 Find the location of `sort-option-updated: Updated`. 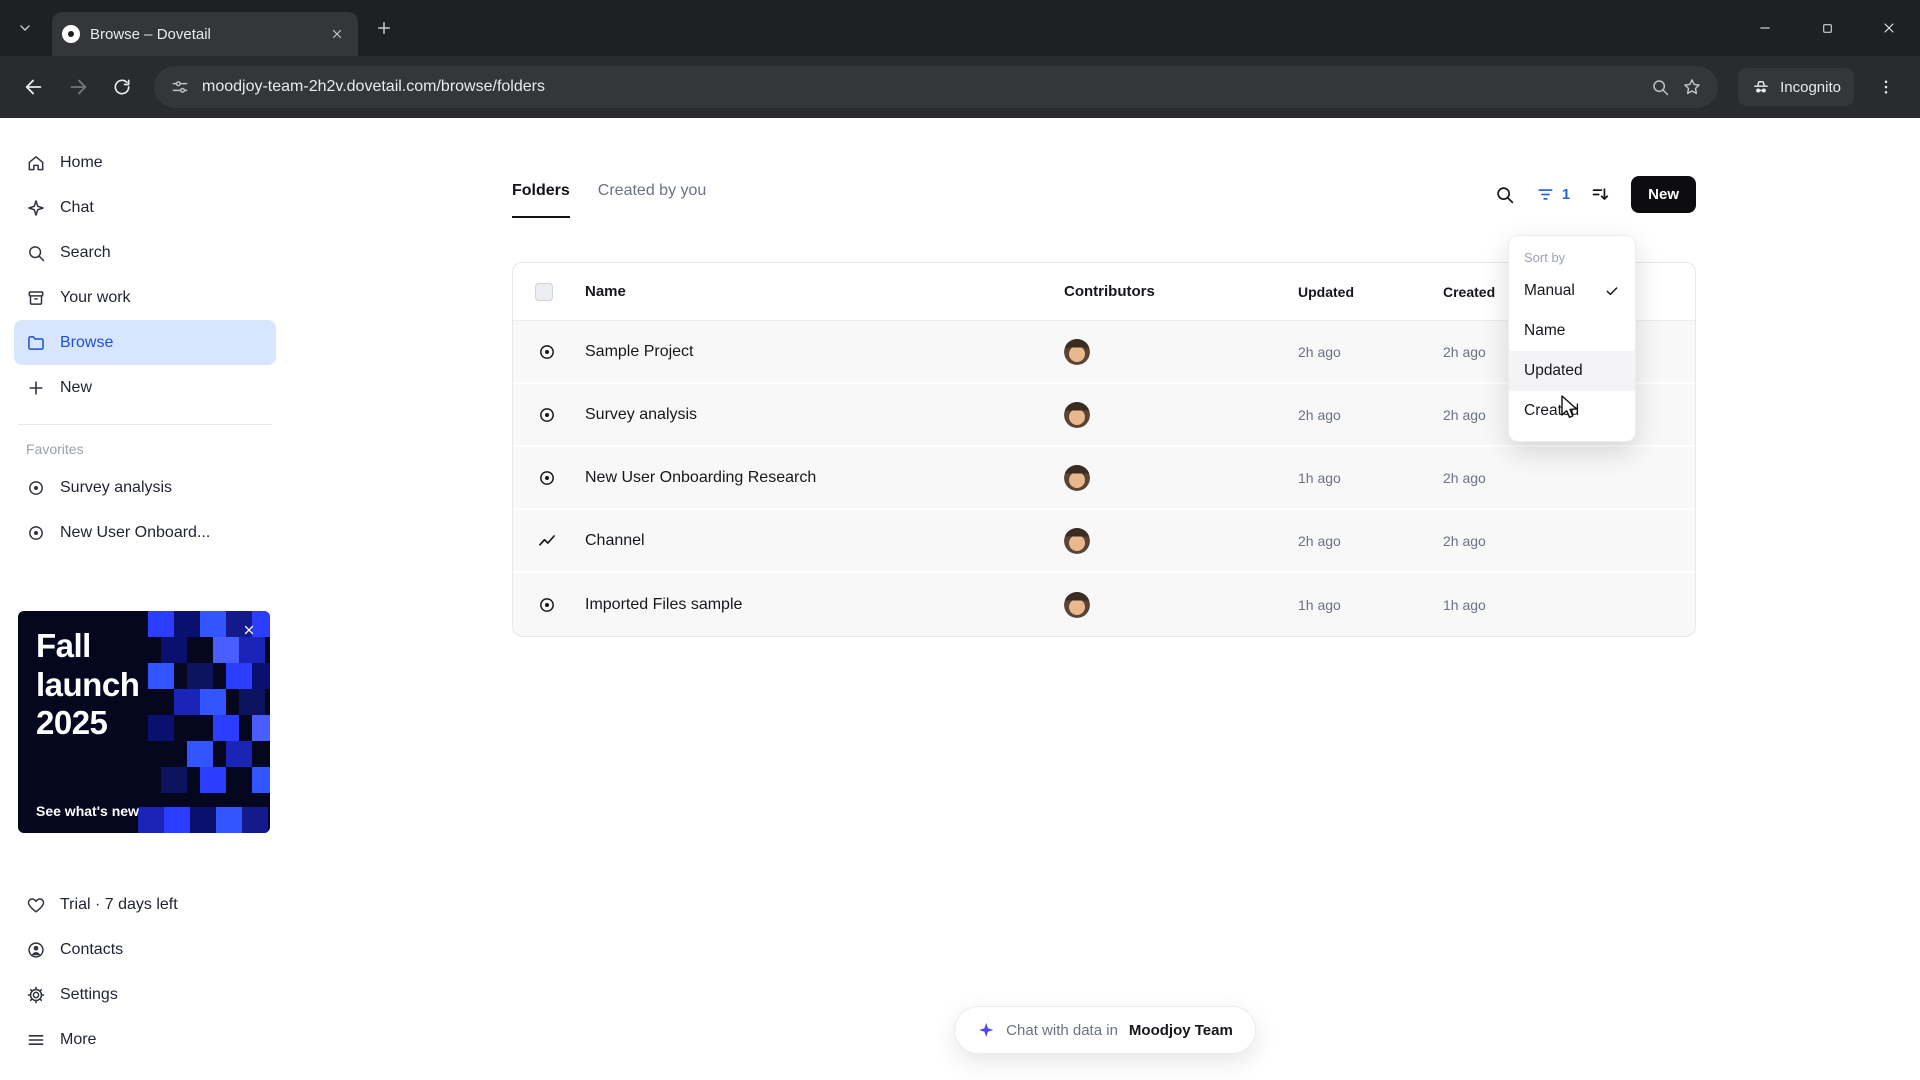

sort-option-updated: Updated is located at coordinates (1572, 371).